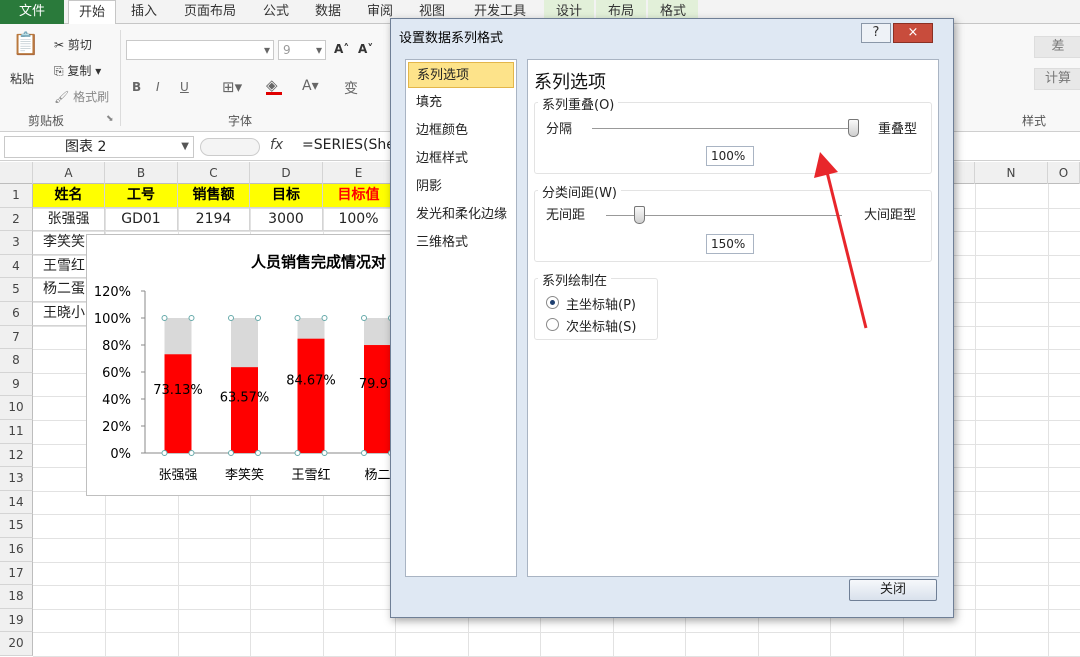 Image resolution: width=1080 pixels, height=657 pixels. What do you see at coordinates (601, 305) in the screenshot?
I see `primary-axis-label: 主坐标轴(P)` at bounding box center [601, 305].